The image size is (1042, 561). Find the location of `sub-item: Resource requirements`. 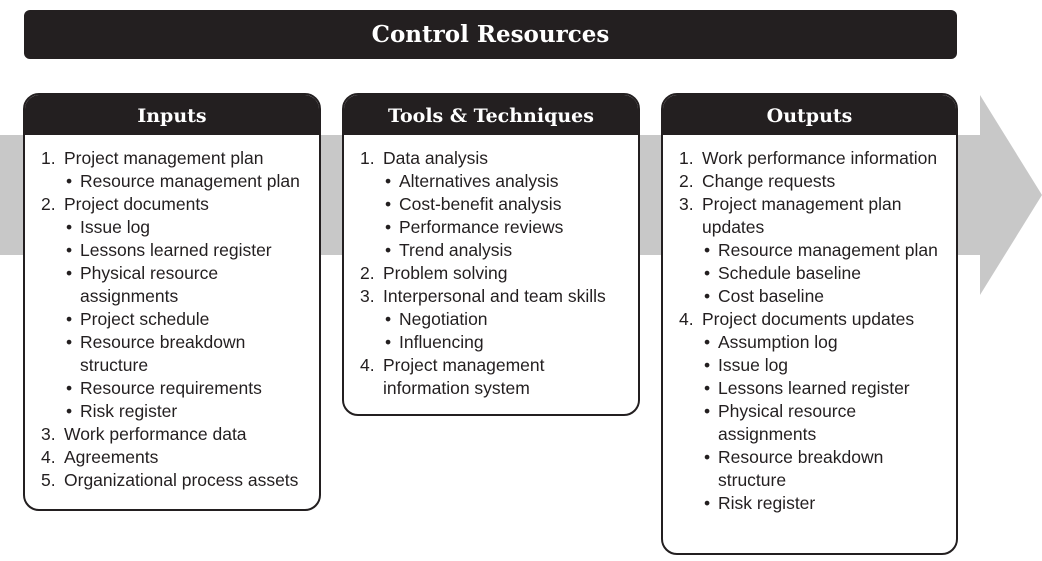

sub-item: Resource requirements is located at coordinates (187, 388).